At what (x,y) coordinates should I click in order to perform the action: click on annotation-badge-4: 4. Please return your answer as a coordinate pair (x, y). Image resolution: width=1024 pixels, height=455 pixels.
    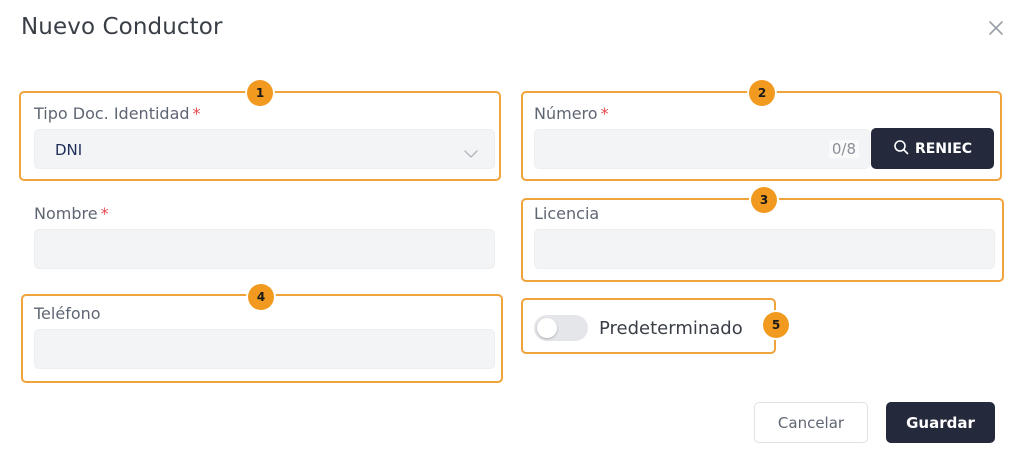
    Looking at the image, I should click on (261, 297).